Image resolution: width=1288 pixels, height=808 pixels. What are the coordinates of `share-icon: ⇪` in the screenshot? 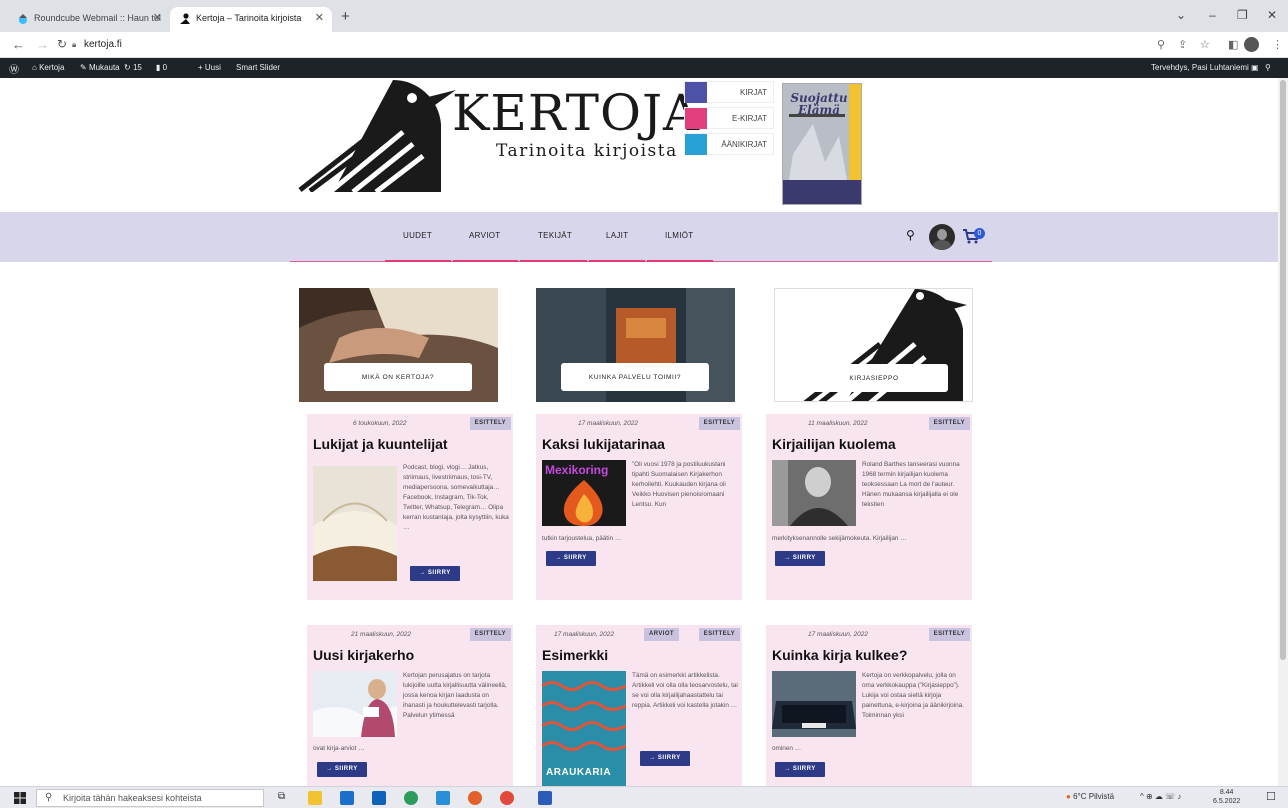 It's located at (1182, 44).